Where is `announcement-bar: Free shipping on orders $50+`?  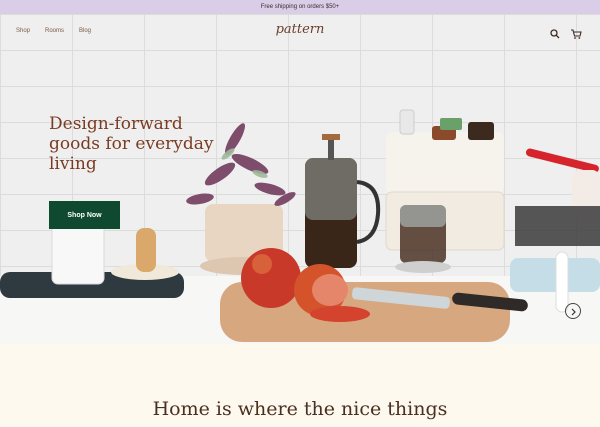 announcement-bar: Free shipping on orders $50+ is located at coordinates (300, 7).